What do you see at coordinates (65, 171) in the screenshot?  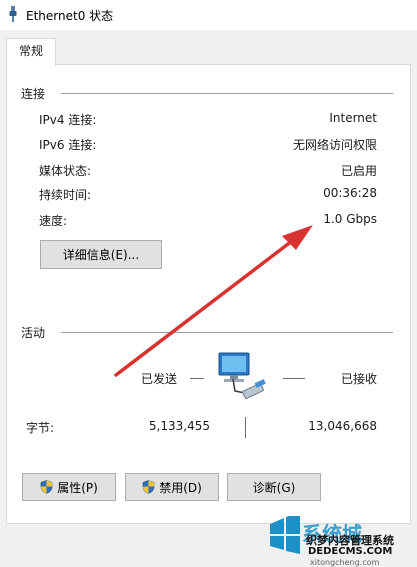 I see `media-state-label: 媒体状态:` at bounding box center [65, 171].